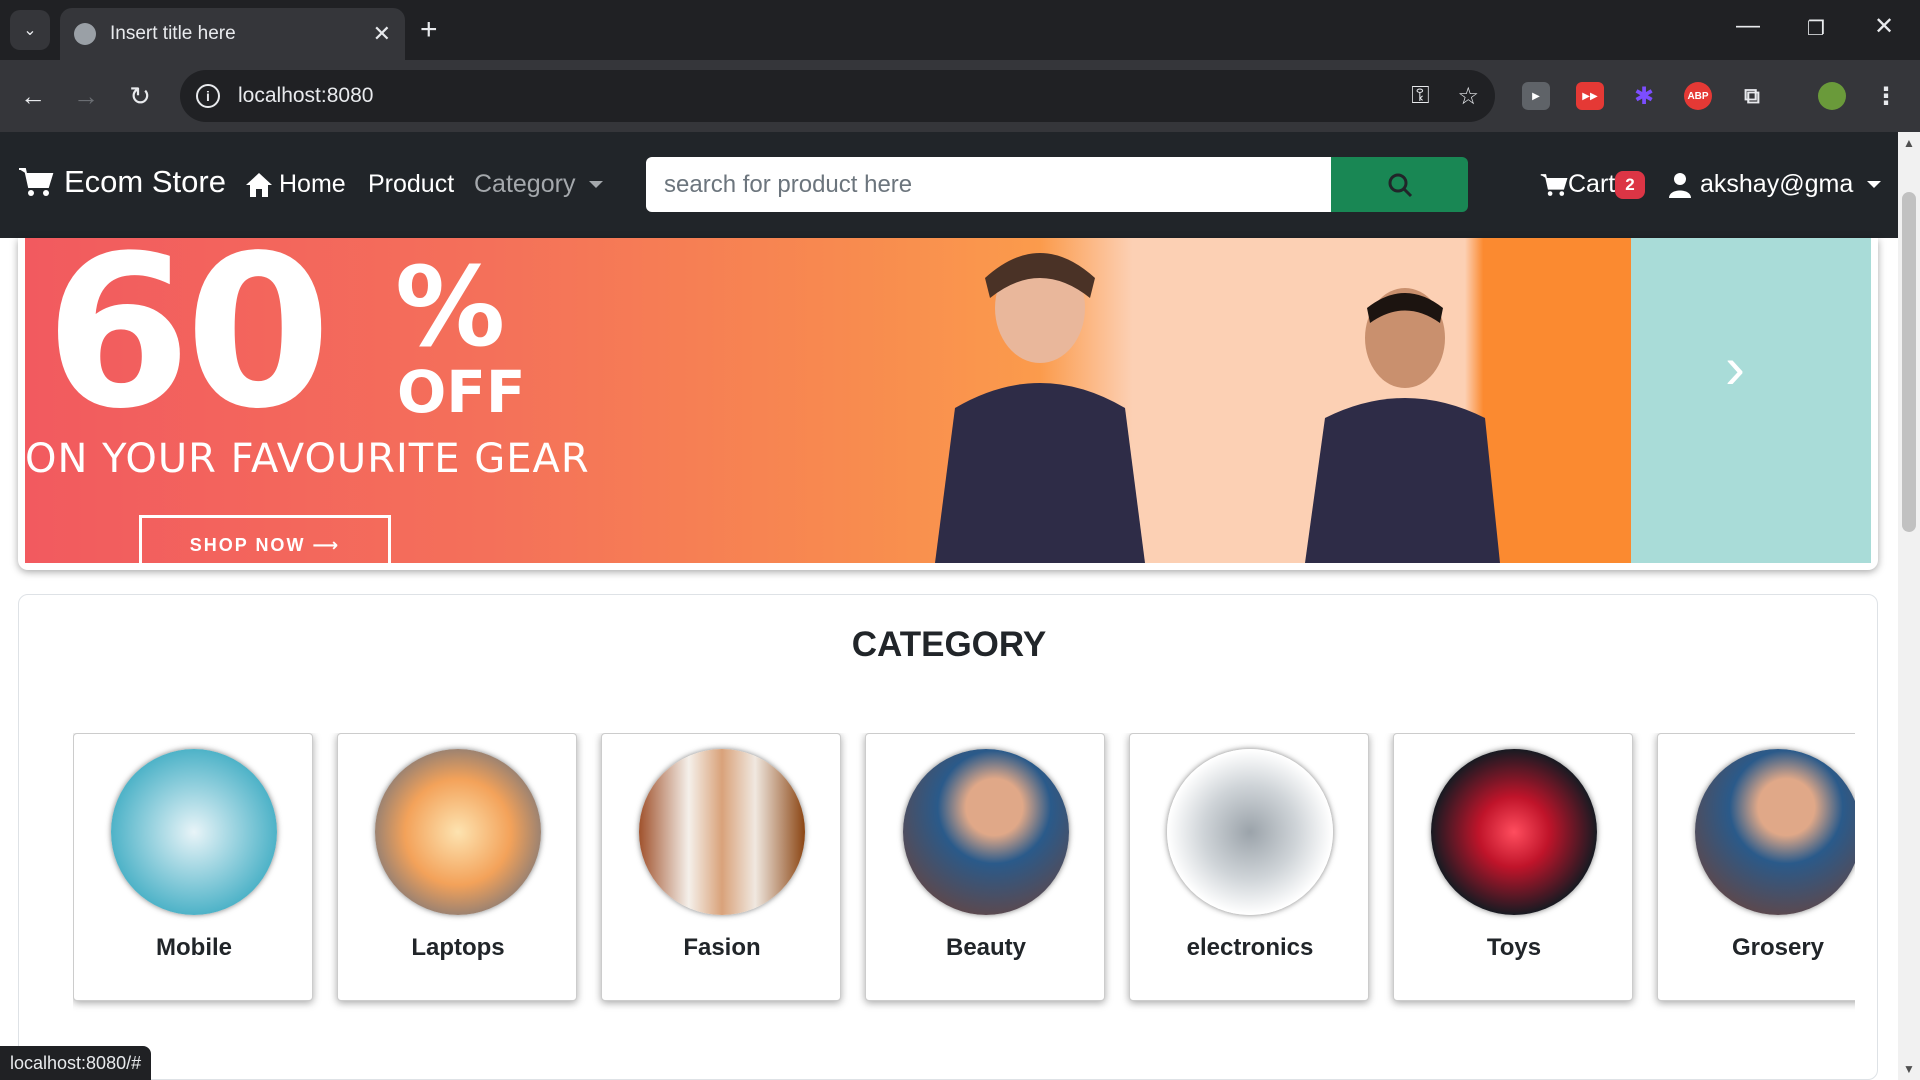 The height and width of the screenshot is (1080, 1920). I want to click on category-card-fasion: Fasion, so click(721, 867).